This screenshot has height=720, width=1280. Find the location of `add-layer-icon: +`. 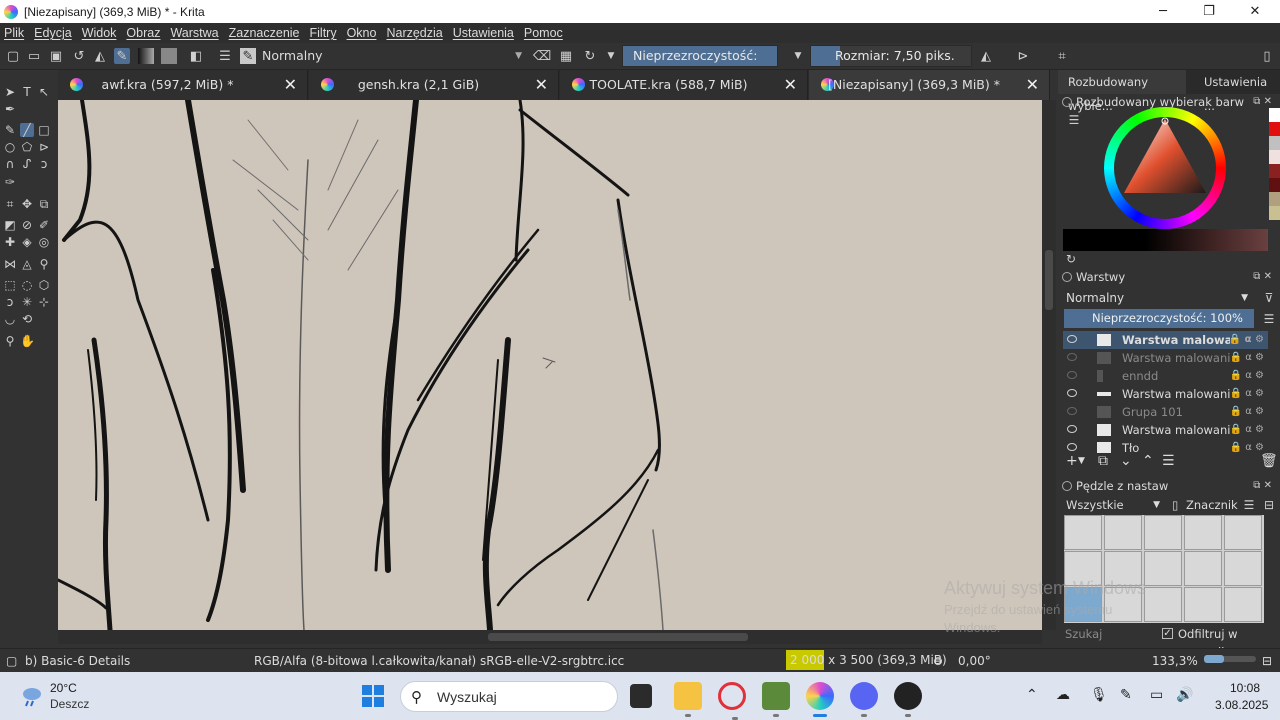

add-layer-icon: + is located at coordinates (1072, 461).